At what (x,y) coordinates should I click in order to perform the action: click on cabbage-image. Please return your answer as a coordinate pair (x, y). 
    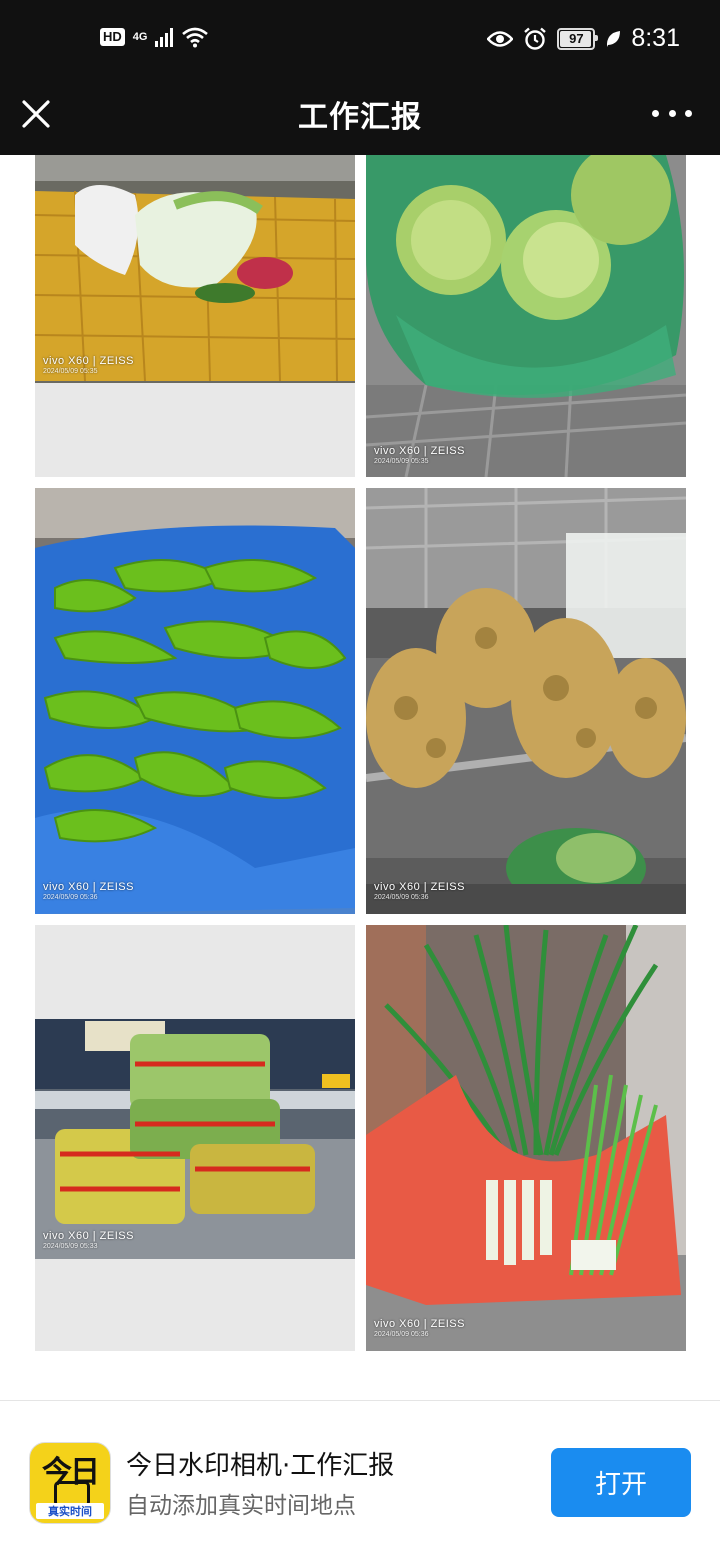
    Looking at the image, I should click on (526, 316).